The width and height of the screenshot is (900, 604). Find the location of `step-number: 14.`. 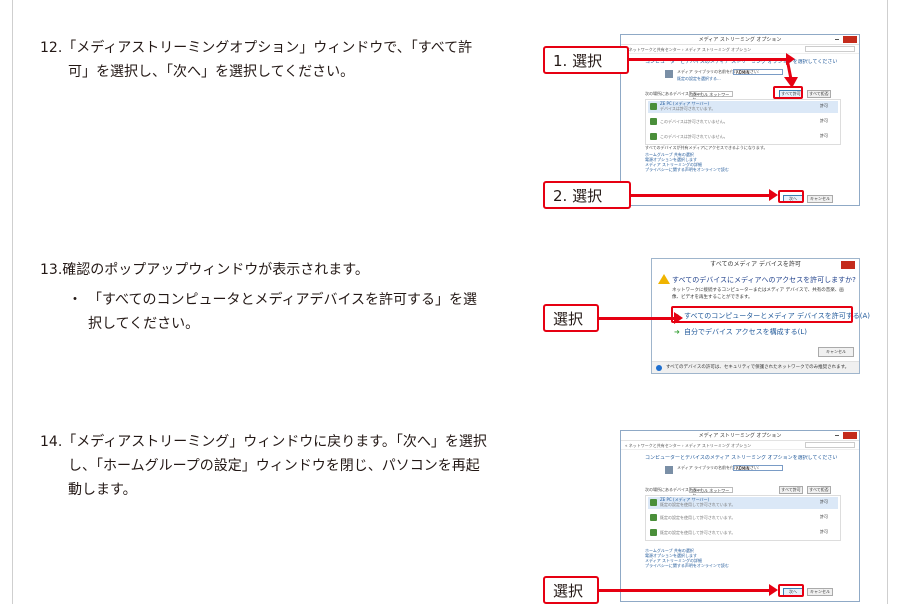

step-number: 14. is located at coordinates (51, 442).